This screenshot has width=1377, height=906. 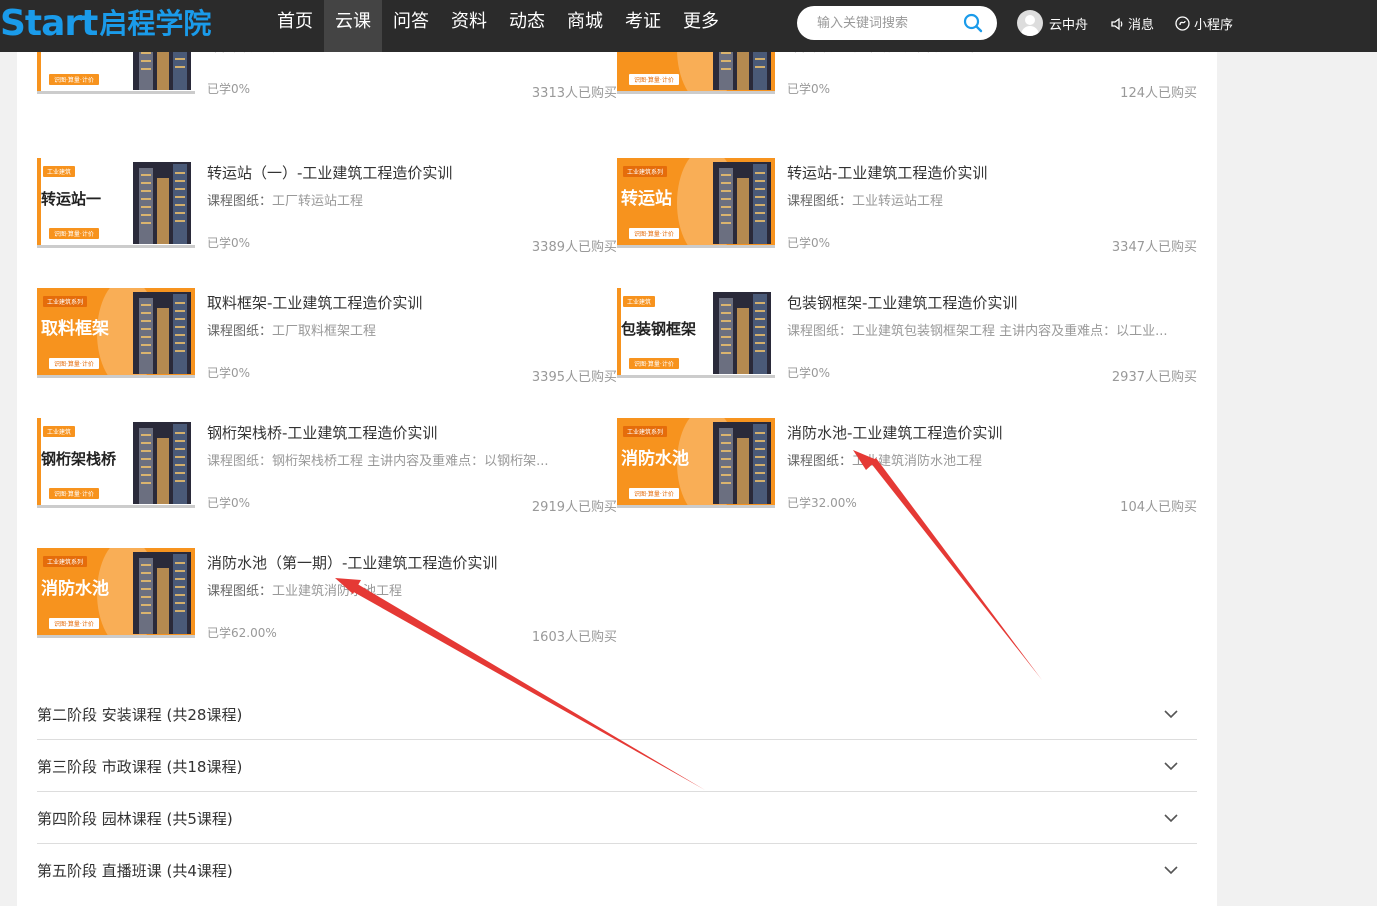 What do you see at coordinates (329, 172) in the screenshot?
I see `course-title: 转运站（一）-工业建筑工程造价实训` at bounding box center [329, 172].